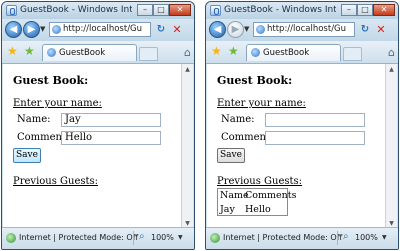 Image resolution: width=400 pixels, height=251 pixels. I want to click on guest-comment-cell: Hello, so click(258, 209).